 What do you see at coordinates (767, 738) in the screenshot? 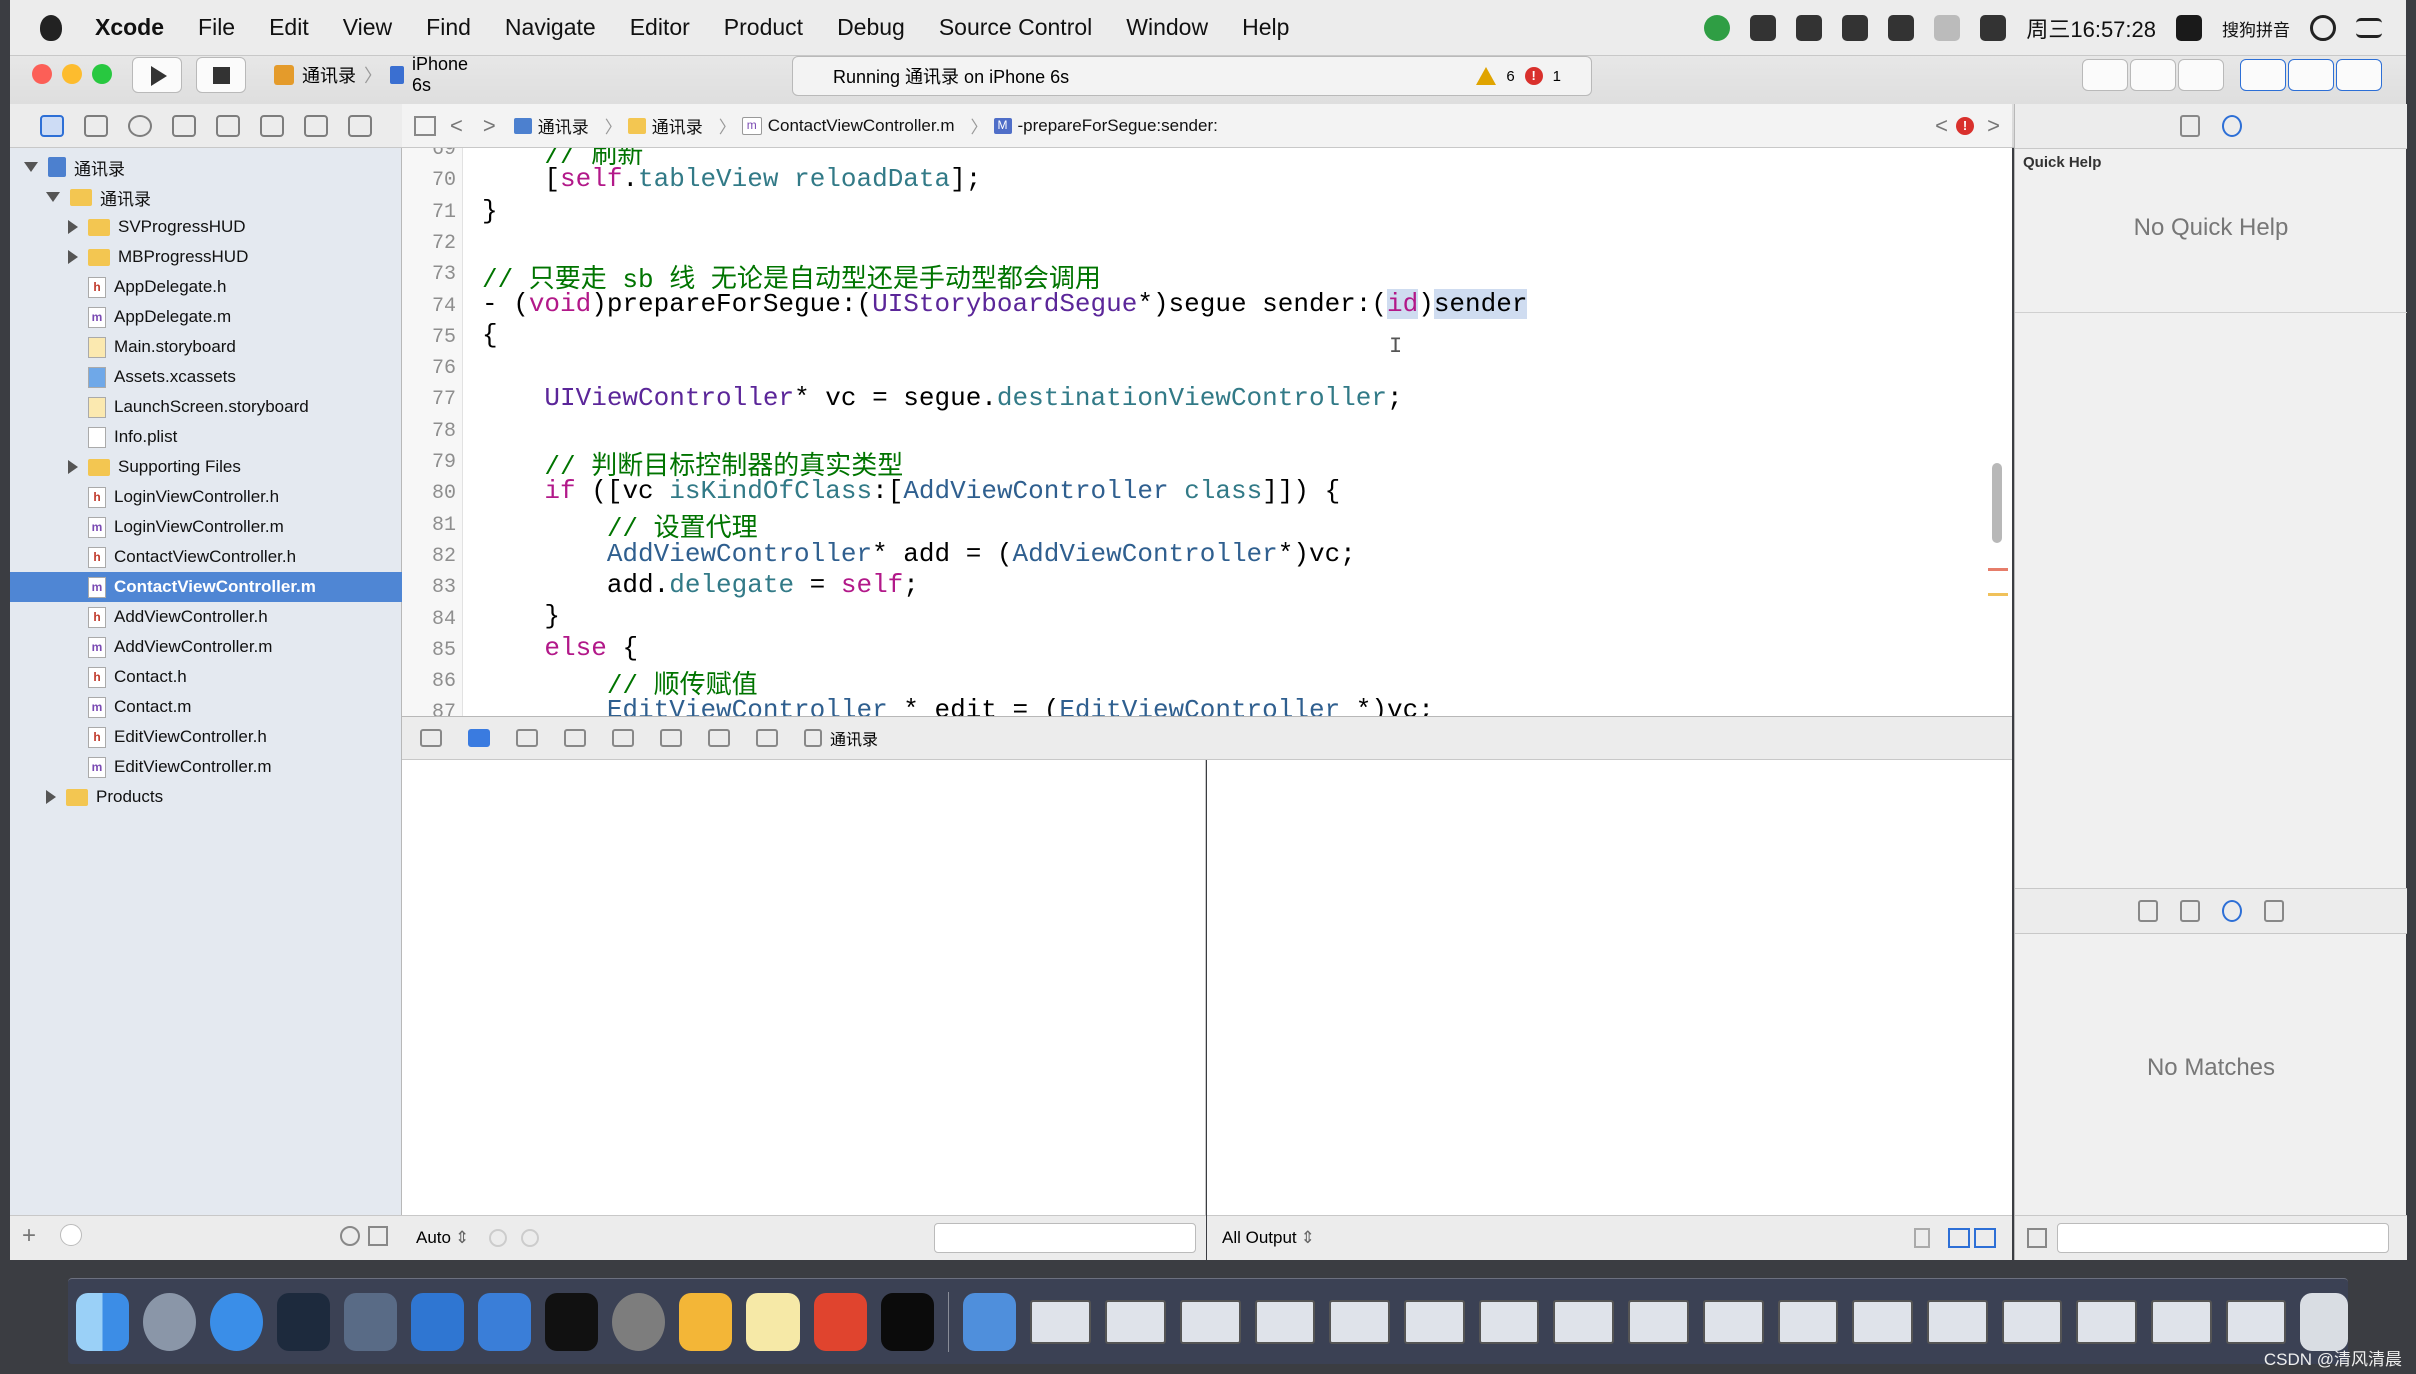
I see `simulate-location-icon` at bounding box center [767, 738].